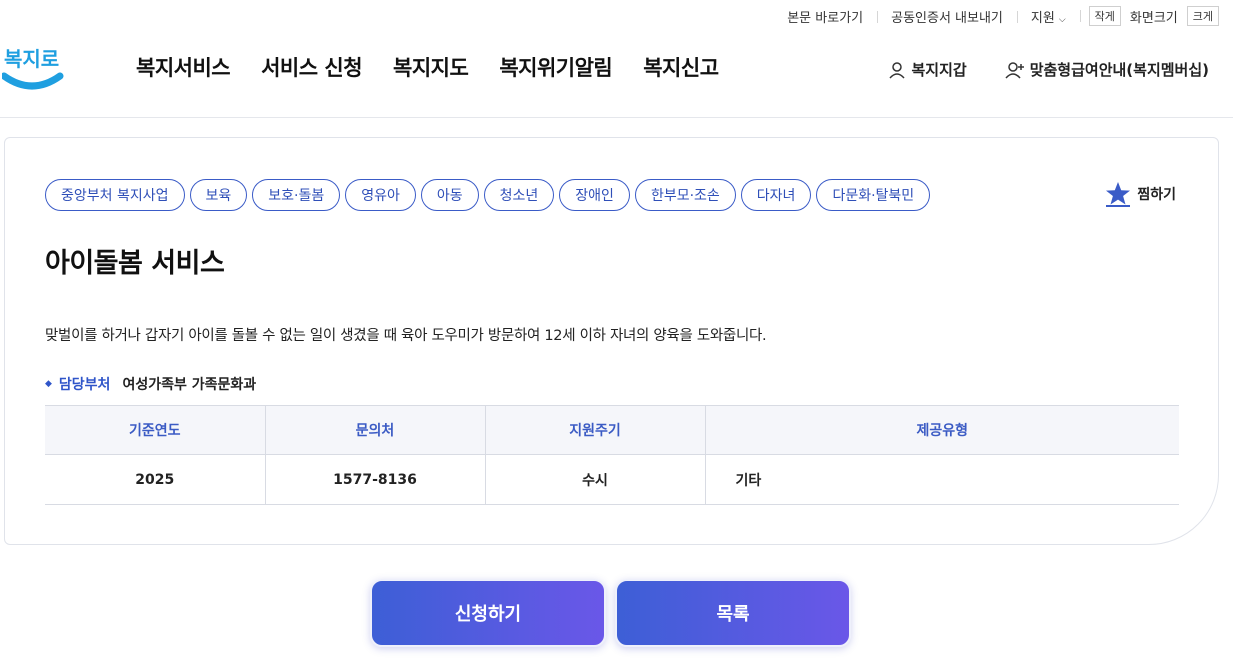  What do you see at coordinates (897, 70) in the screenshot?
I see `user-icon` at bounding box center [897, 70].